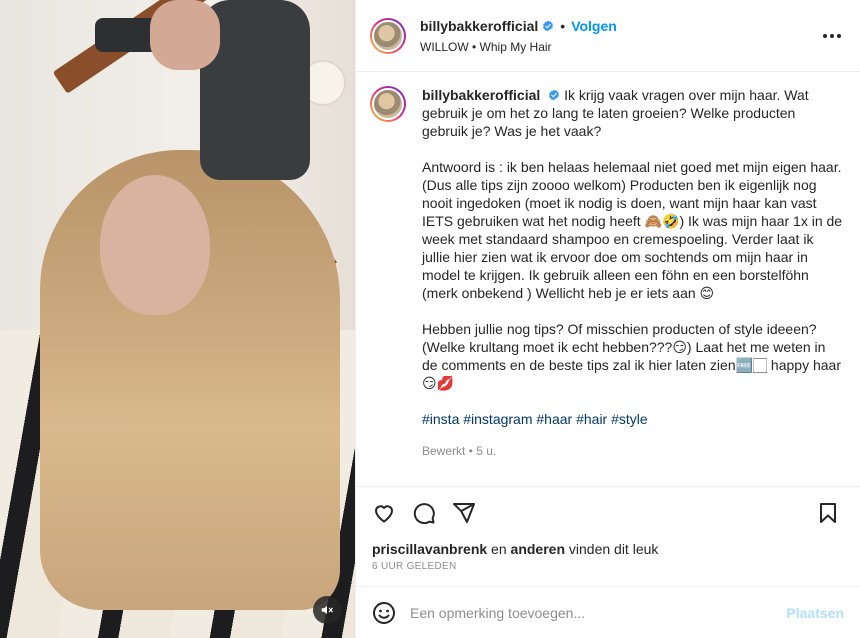 This screenshot has height=638, width=860. What do you see at coordinates (429, 549) in the screenshot?
I see `liker-username-link: priscillavanbrenk` at bounding box center [429, 549].